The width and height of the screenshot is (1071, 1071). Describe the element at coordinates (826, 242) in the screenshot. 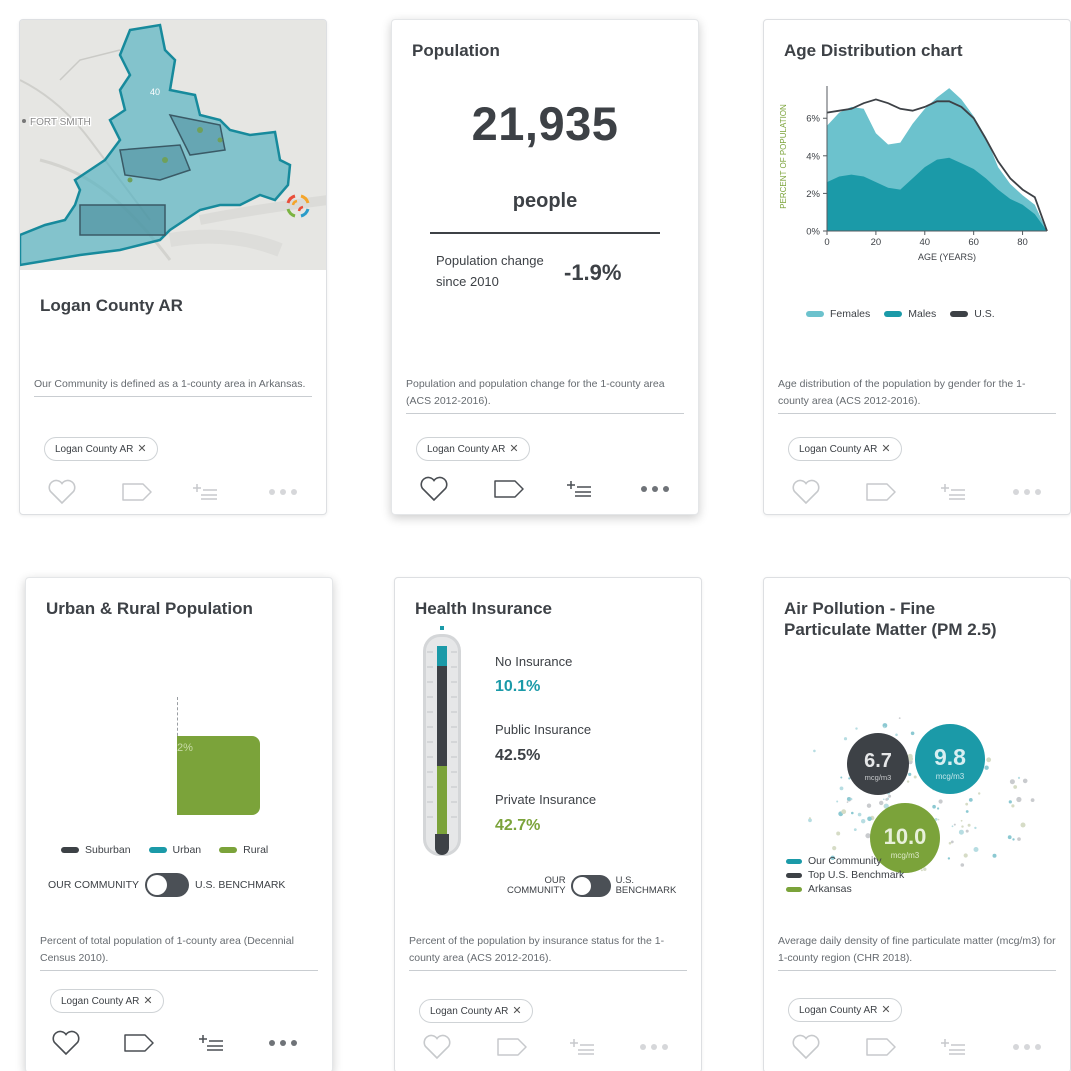

I see `x-tick-label: 0` at that location.